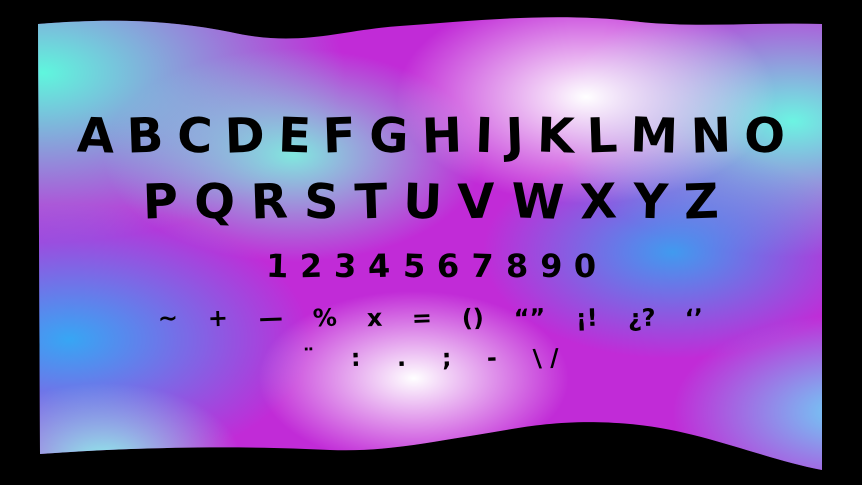 The image size is (862, 485). Describe the element at coordinates (484, 136) in the screenshot. I see `glyph-i: I` at that location.